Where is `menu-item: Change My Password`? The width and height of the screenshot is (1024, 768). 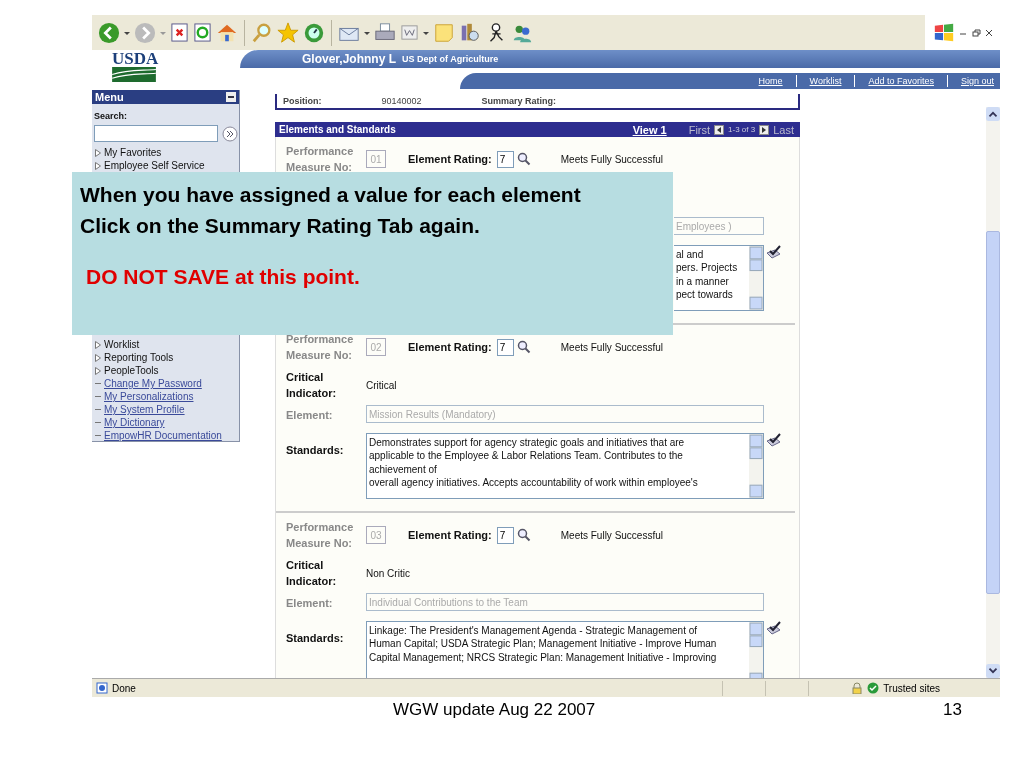
menu-item: Change My Password is located at coordinates (153, 383).